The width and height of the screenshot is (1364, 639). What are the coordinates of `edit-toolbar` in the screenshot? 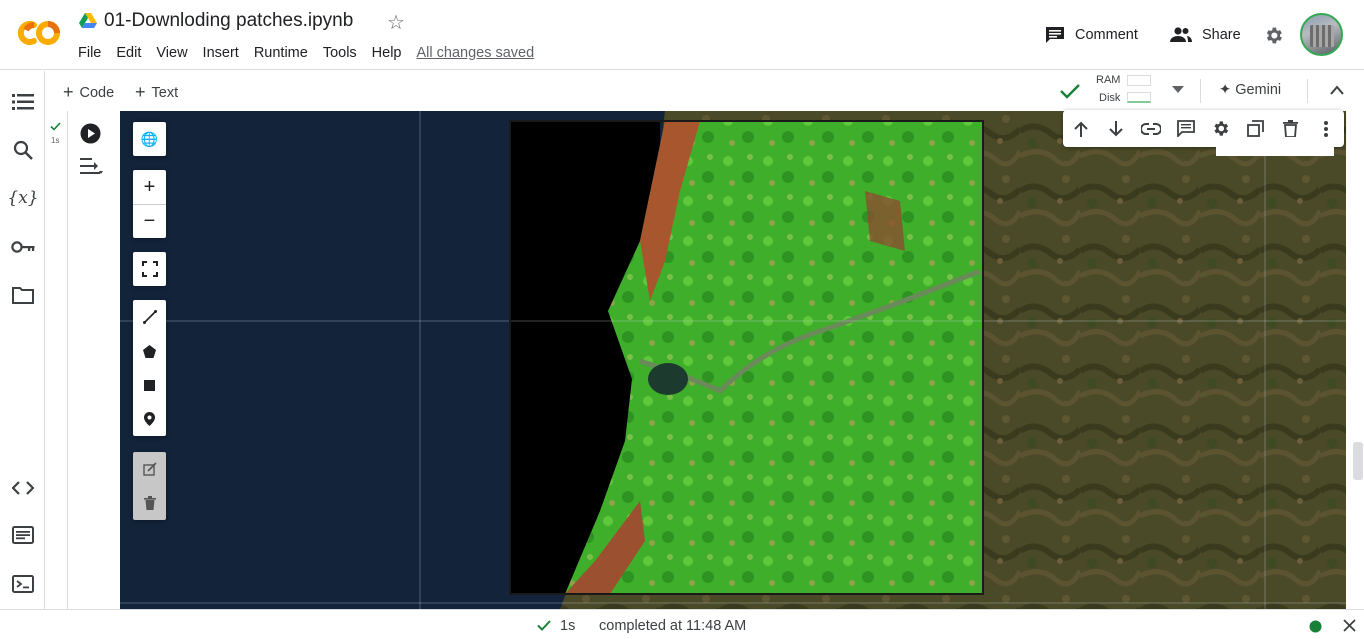 It's located at (149, 486).